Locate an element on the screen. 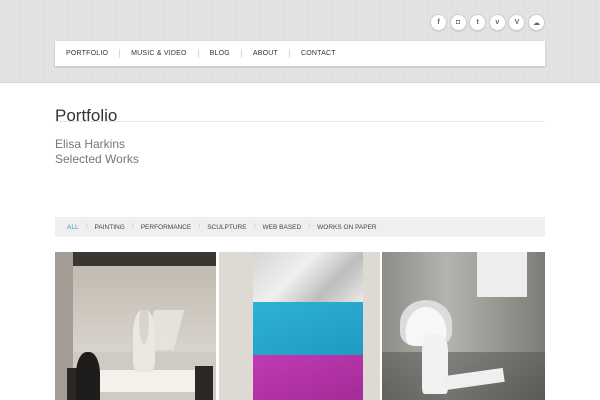 Image resolution: width=600 pixels, height=400 pixels. filter-all: ALL is located at coordinates (70, 227).